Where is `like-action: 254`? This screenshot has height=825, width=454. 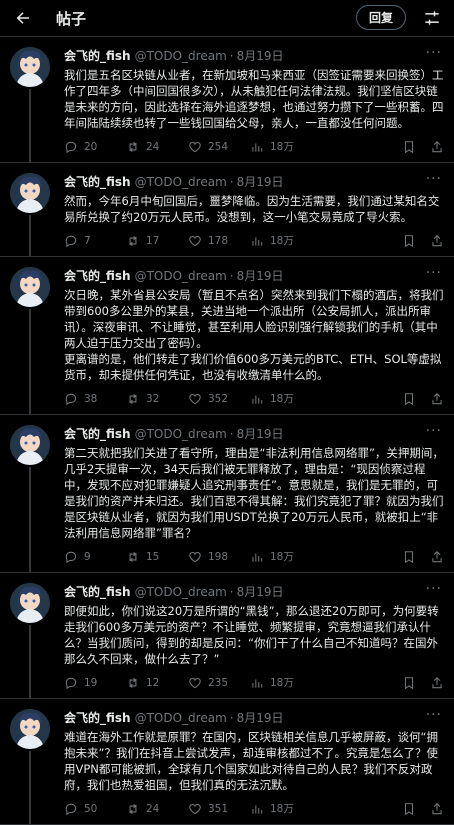 like-action: 254 is located at coordinates (219, 147).